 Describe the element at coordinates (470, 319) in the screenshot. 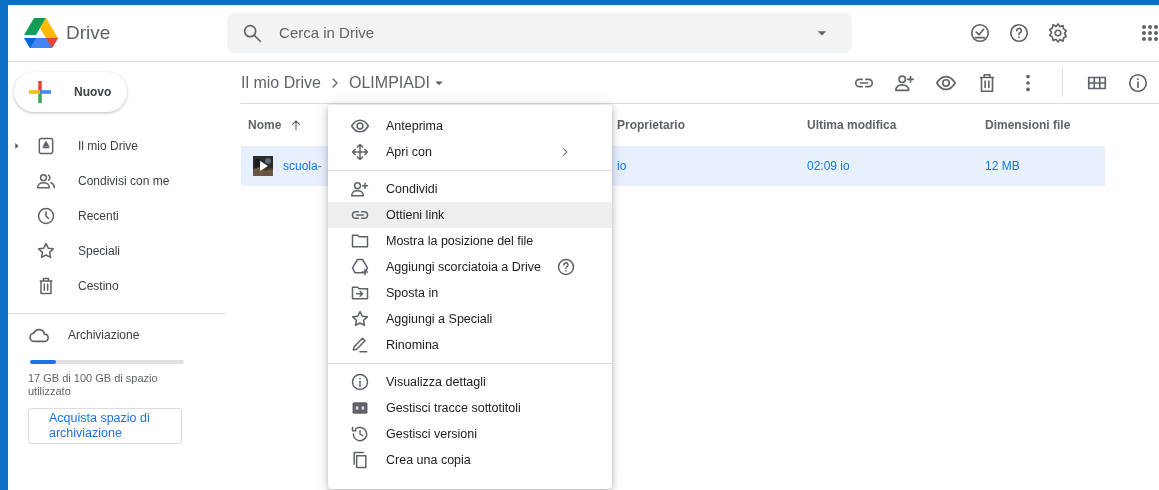

I see `menu-item: Aggiungi a Speciali` at that location.